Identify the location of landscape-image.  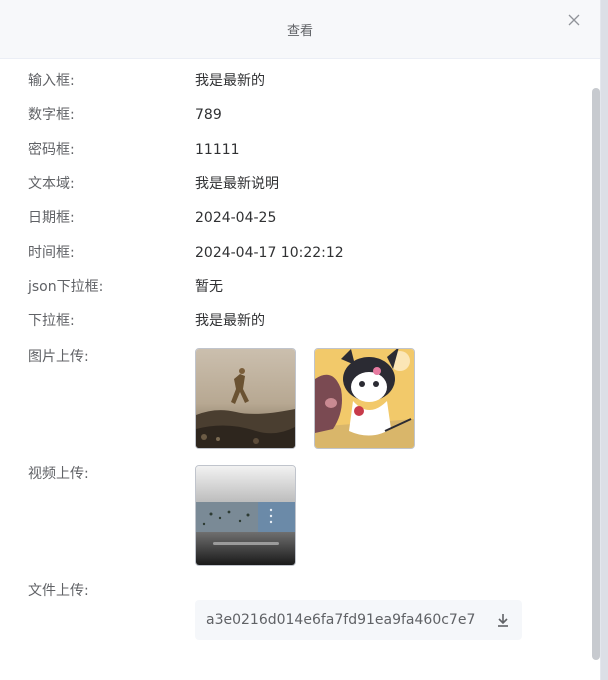
(245, 398).